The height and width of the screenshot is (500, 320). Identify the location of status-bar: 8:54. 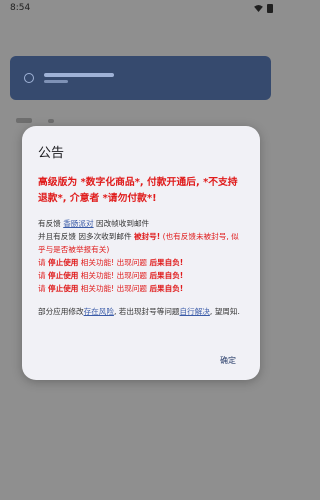
(140, 8).